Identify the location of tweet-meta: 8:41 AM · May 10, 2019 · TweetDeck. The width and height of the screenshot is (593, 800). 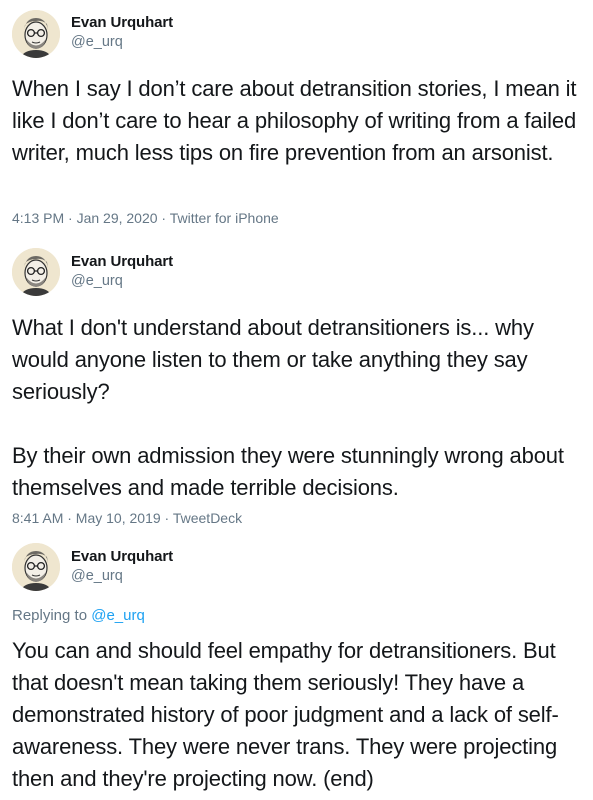
(127, 518).